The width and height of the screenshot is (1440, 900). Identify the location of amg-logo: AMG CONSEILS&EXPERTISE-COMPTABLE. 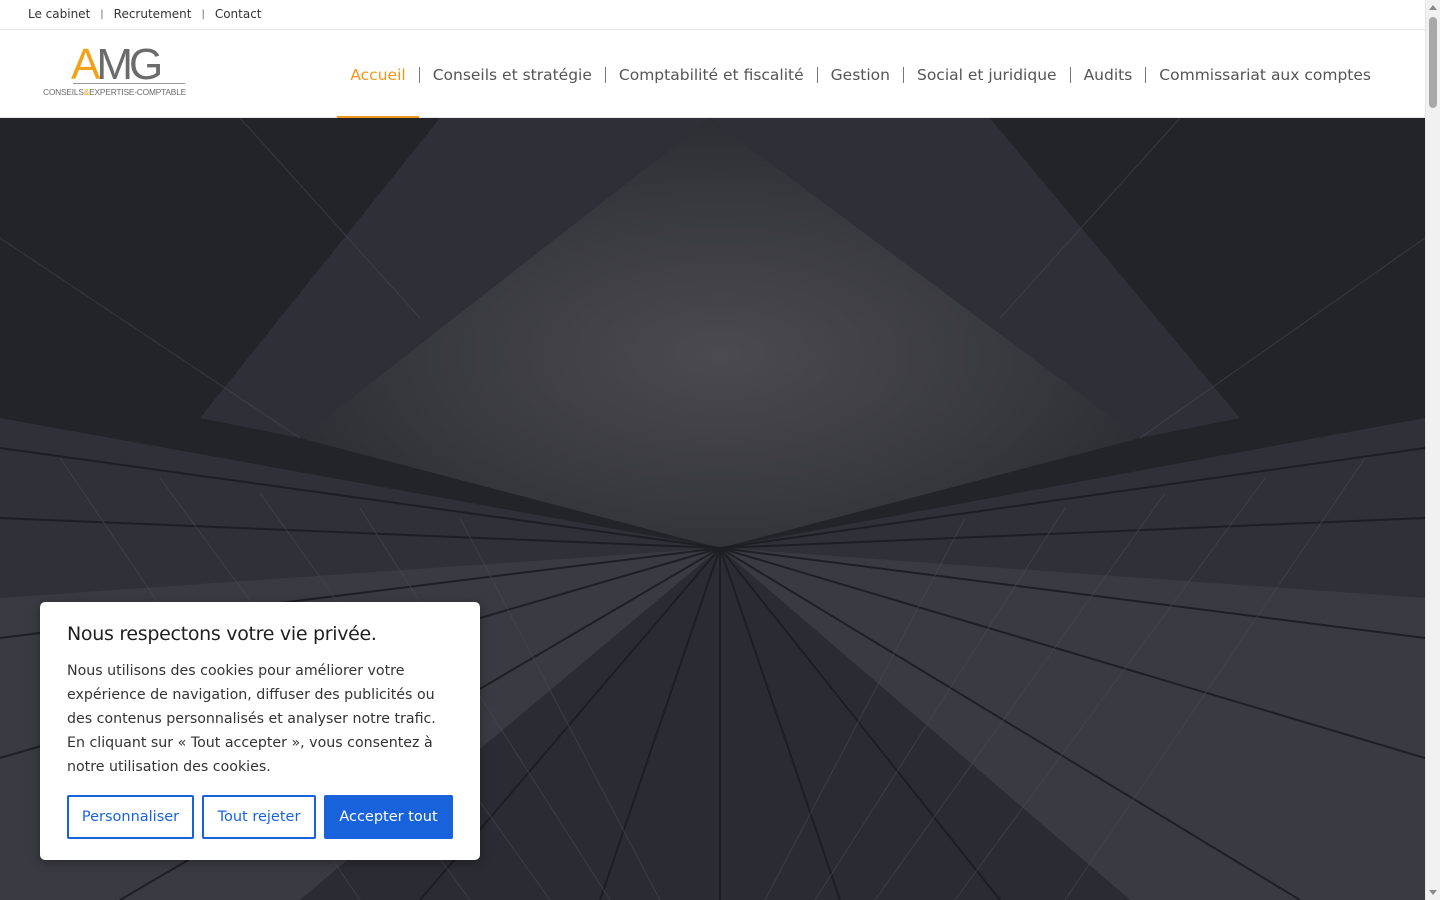
(120, 72).